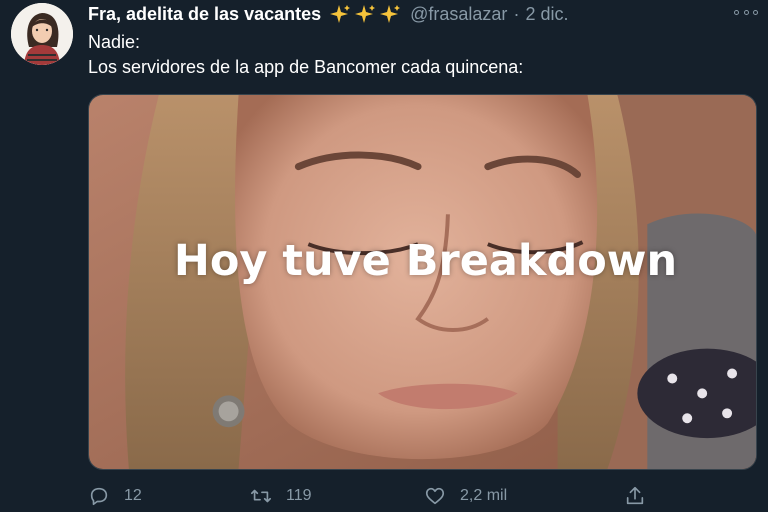 The height and width of the screenshot is (512, 768). Describe the element at coordinates (133, 495) in the screenshot. I see `reply-count: 12` at that location.